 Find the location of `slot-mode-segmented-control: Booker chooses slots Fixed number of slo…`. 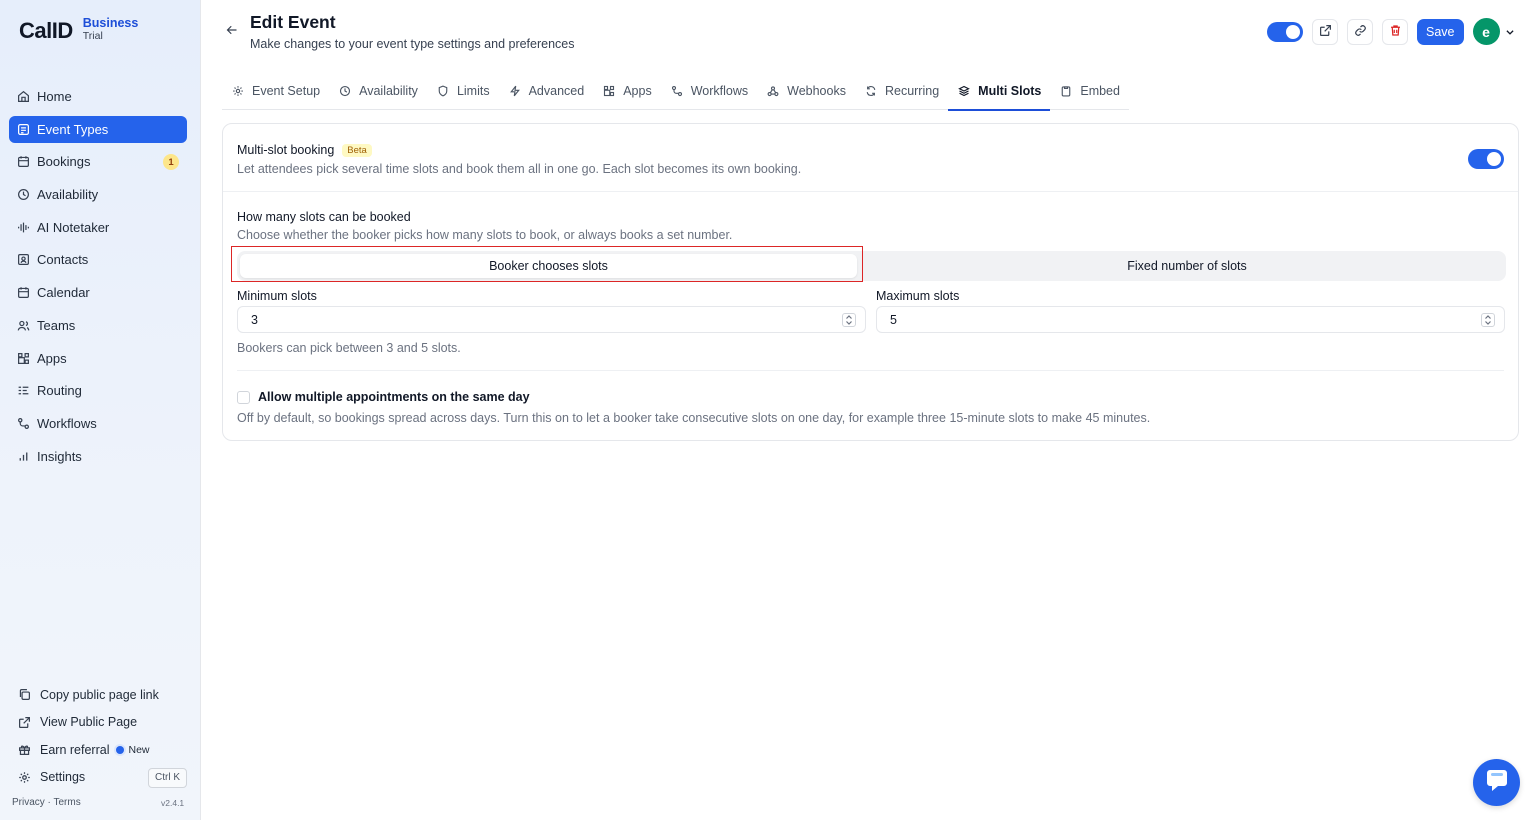

slot-mode-segmented-control: Booker chooses slots Fixed number of slo… is located at coordinates (871, 266).